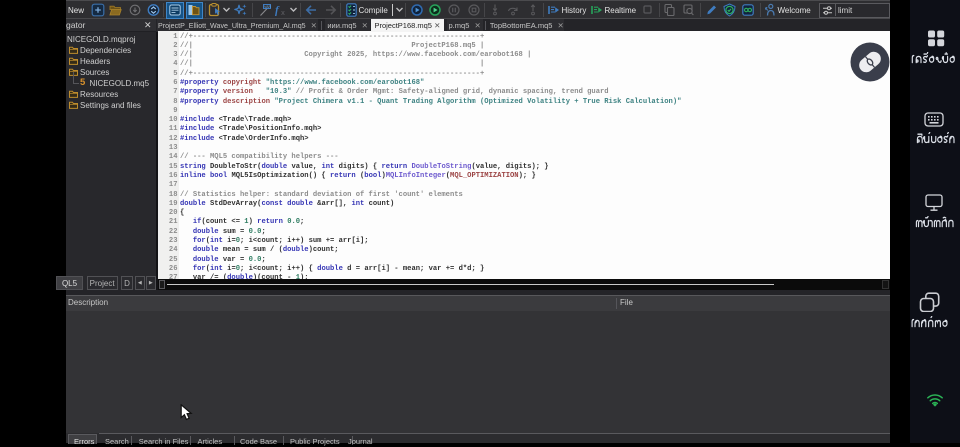 The height and width of the screenshot is (447, 960). Describe the element at coordinates (283, 13) in the screenshot. I see `svg-text: x` at that location.